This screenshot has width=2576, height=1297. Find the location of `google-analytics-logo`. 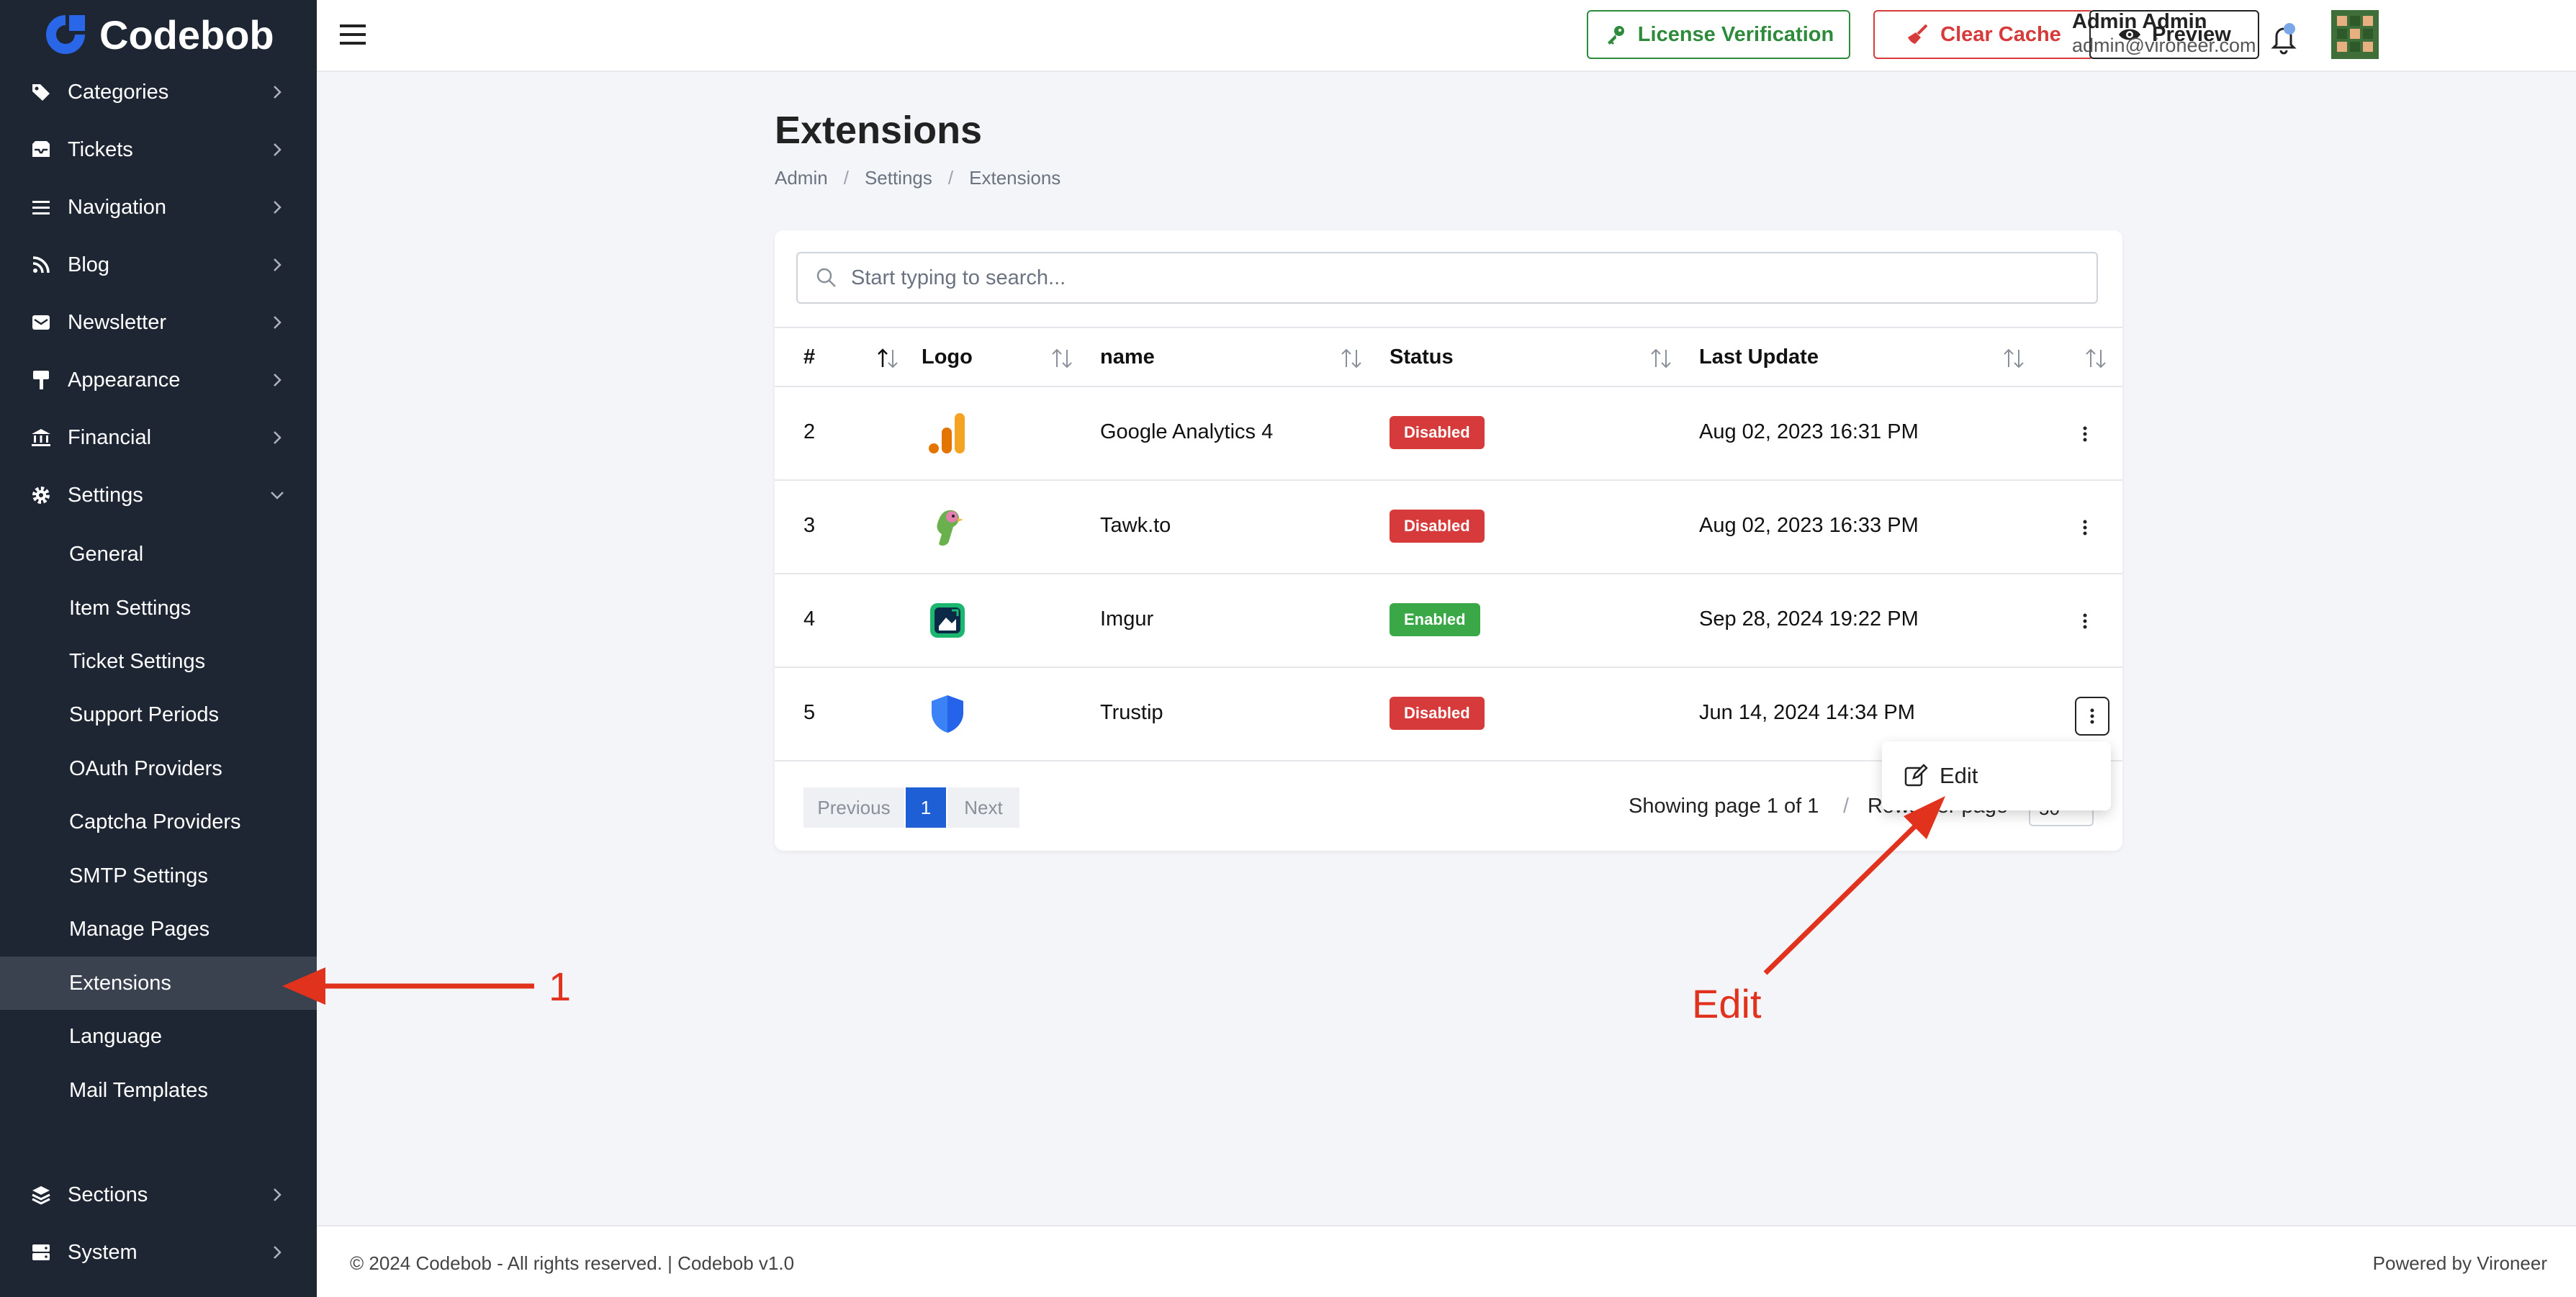

google-analytics-logo is located at coordinates (947, 433).